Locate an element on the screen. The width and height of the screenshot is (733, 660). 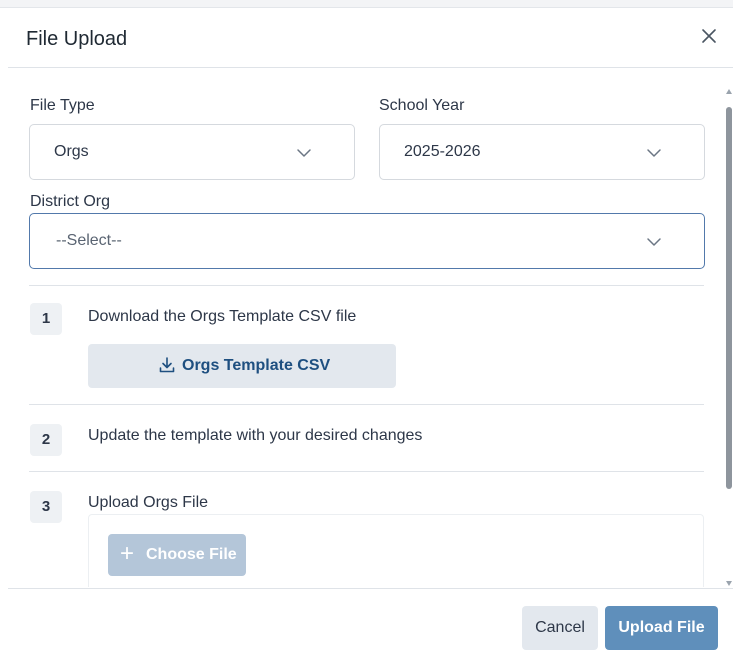
dialog-title: File Upload is located at coordinates (77, 39).